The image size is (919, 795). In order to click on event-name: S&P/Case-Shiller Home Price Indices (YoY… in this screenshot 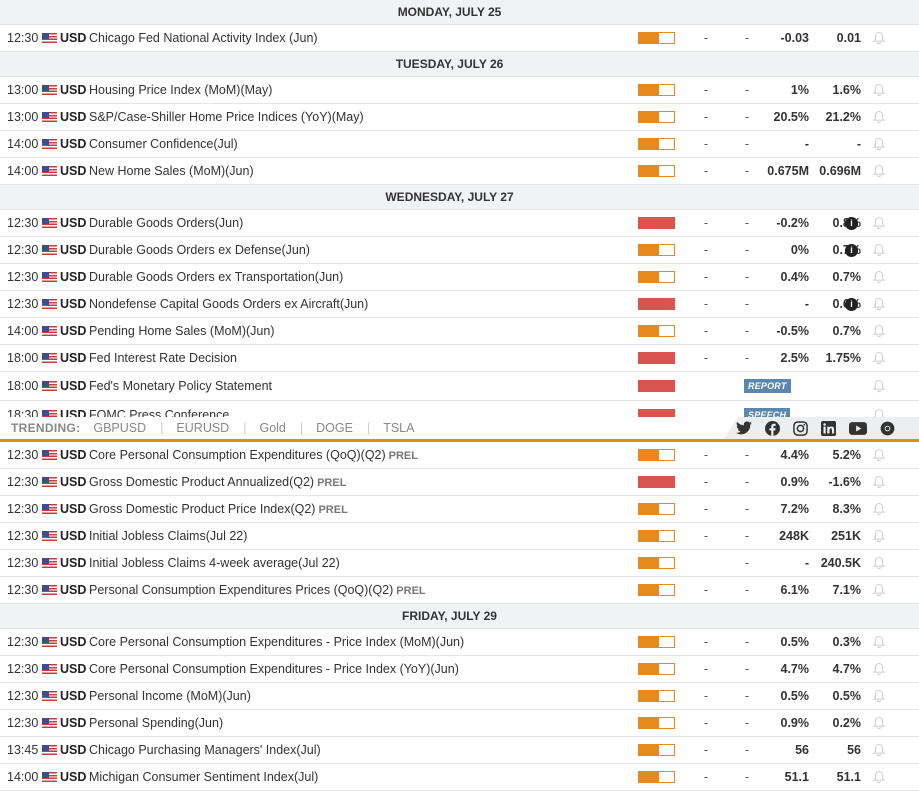, I will do `click(226, 117)`.